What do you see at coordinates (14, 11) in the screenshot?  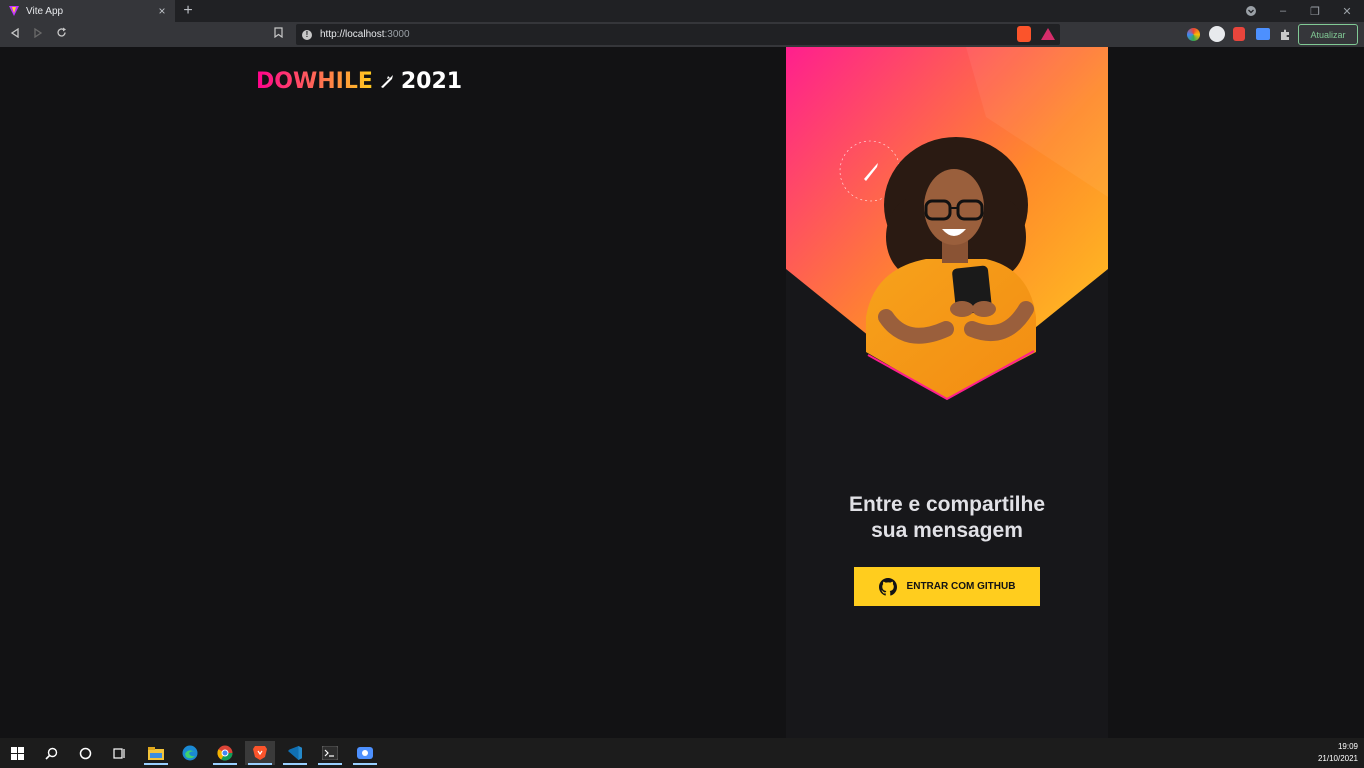 I see `vite-favicon-icon` at bounding box center [14, 11].